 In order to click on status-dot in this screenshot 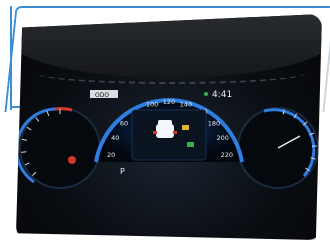, I will do `click(206, 94)`.